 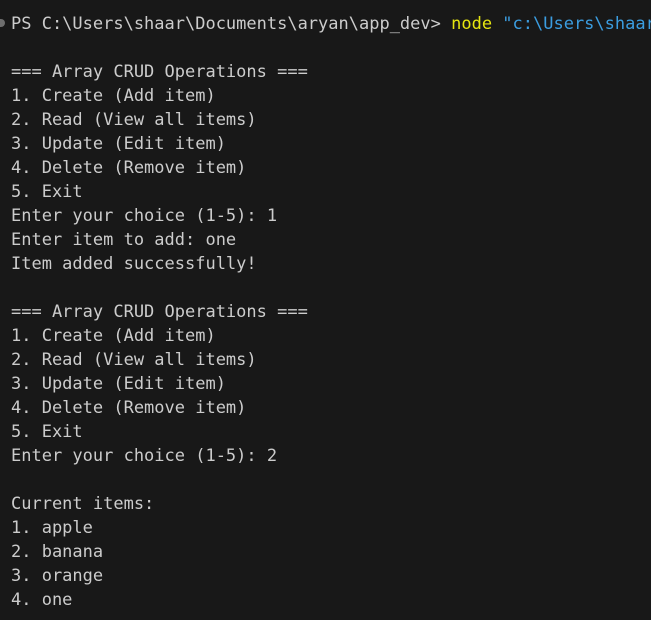 I want to click on items-header: Current items:, so click(x=83, y=504).